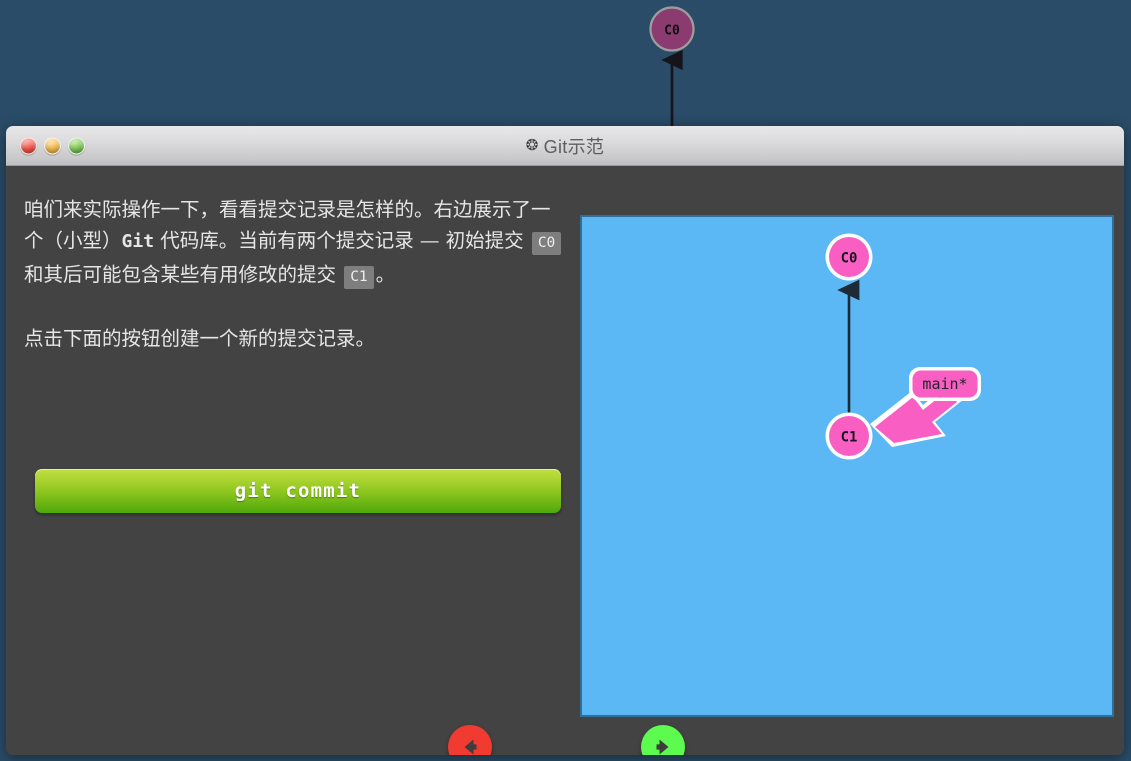 Image resolution: width=1131 pixels, height=761 pixels. Describe the element at coordinates (574, 146) in the screenshot. I see `window-title-text: Git示范` at that location.